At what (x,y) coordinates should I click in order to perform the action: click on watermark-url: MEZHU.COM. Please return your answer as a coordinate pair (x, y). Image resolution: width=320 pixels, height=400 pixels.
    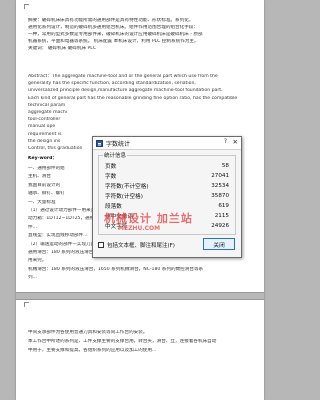
    Looking at the image, I should click on (139, 228).